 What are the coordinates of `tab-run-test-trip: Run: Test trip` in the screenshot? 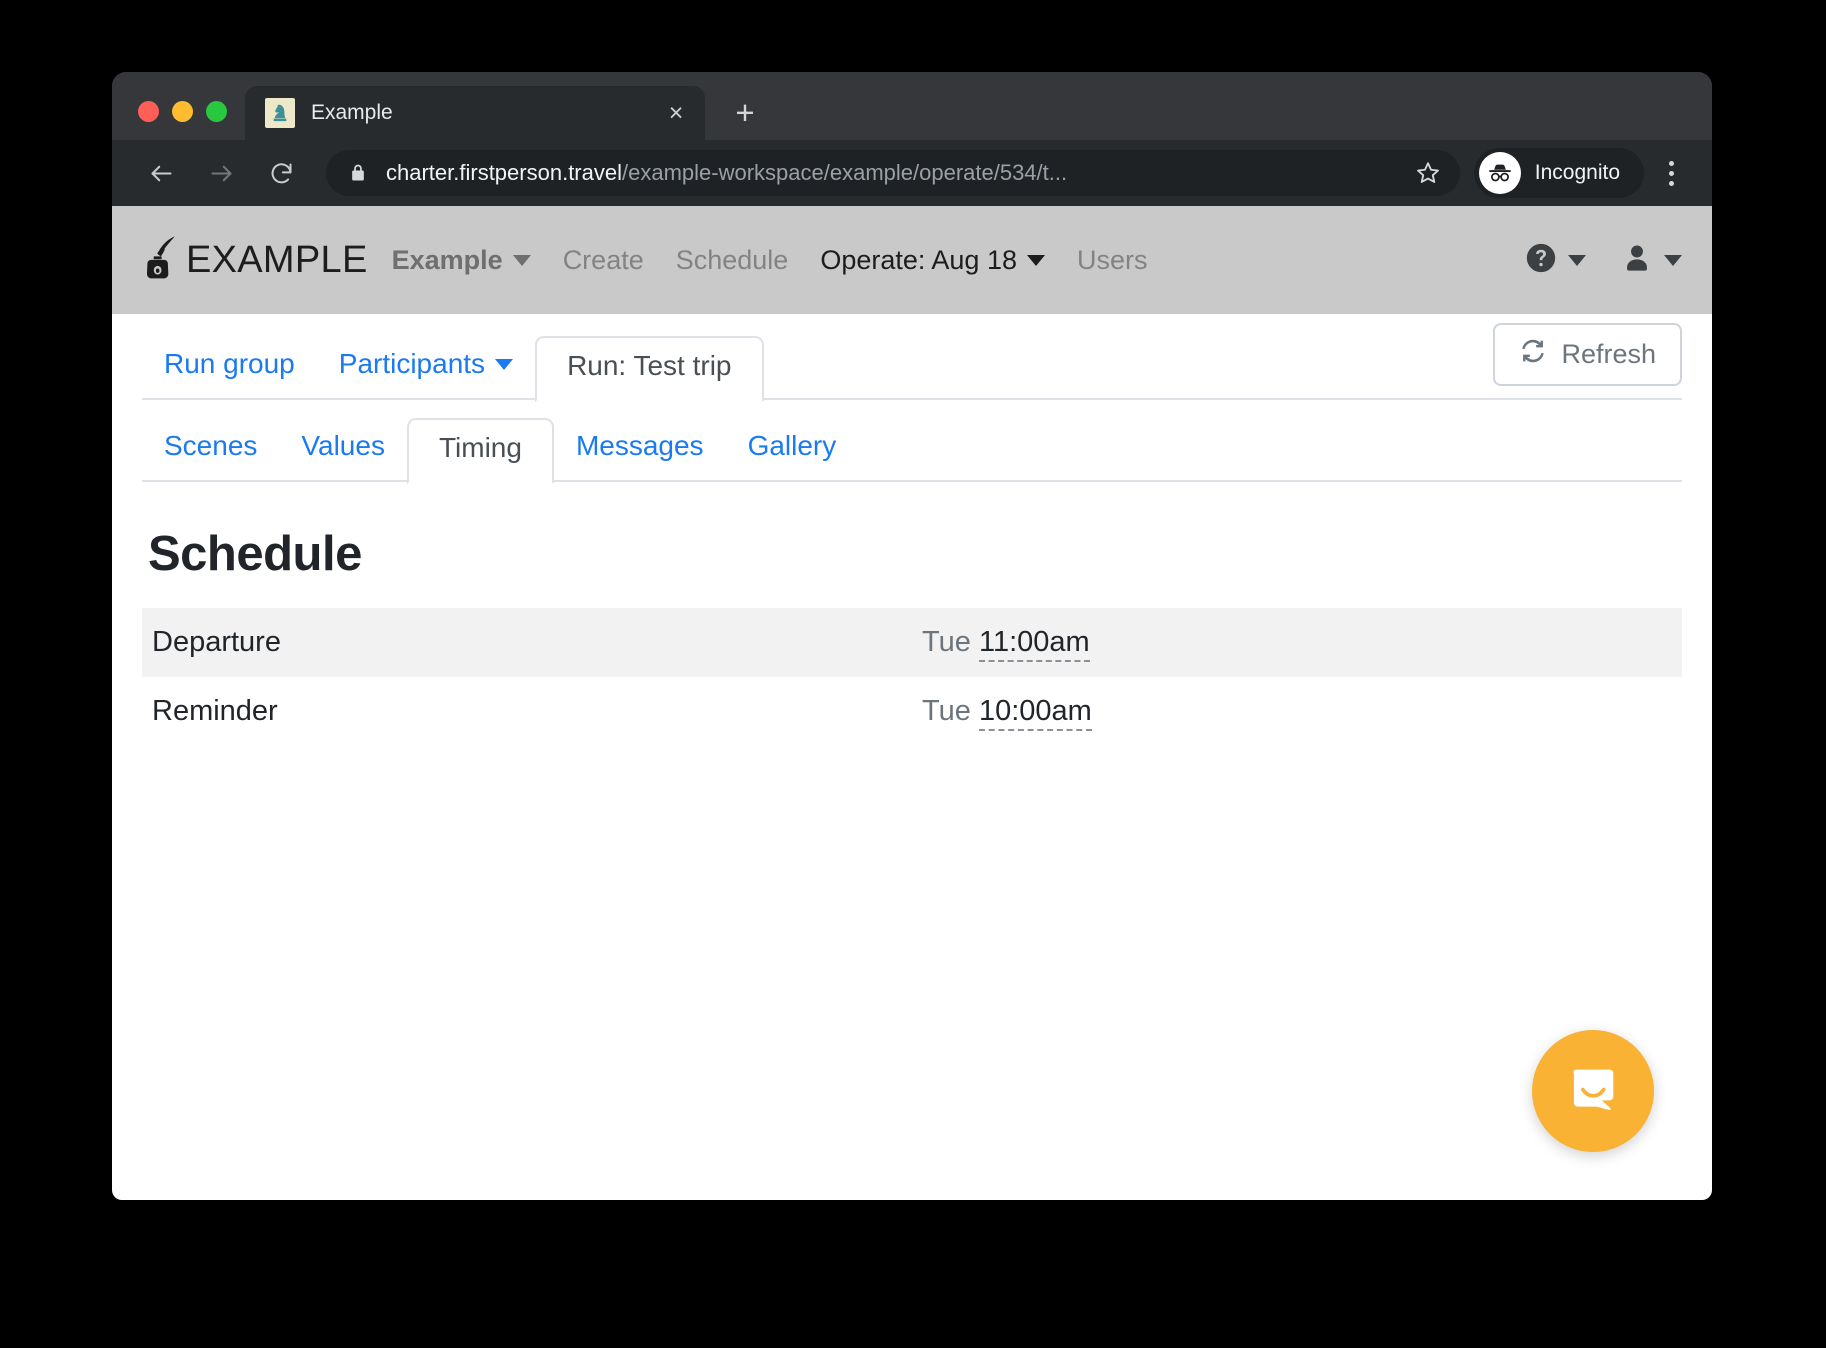 It's located at (649, 369).